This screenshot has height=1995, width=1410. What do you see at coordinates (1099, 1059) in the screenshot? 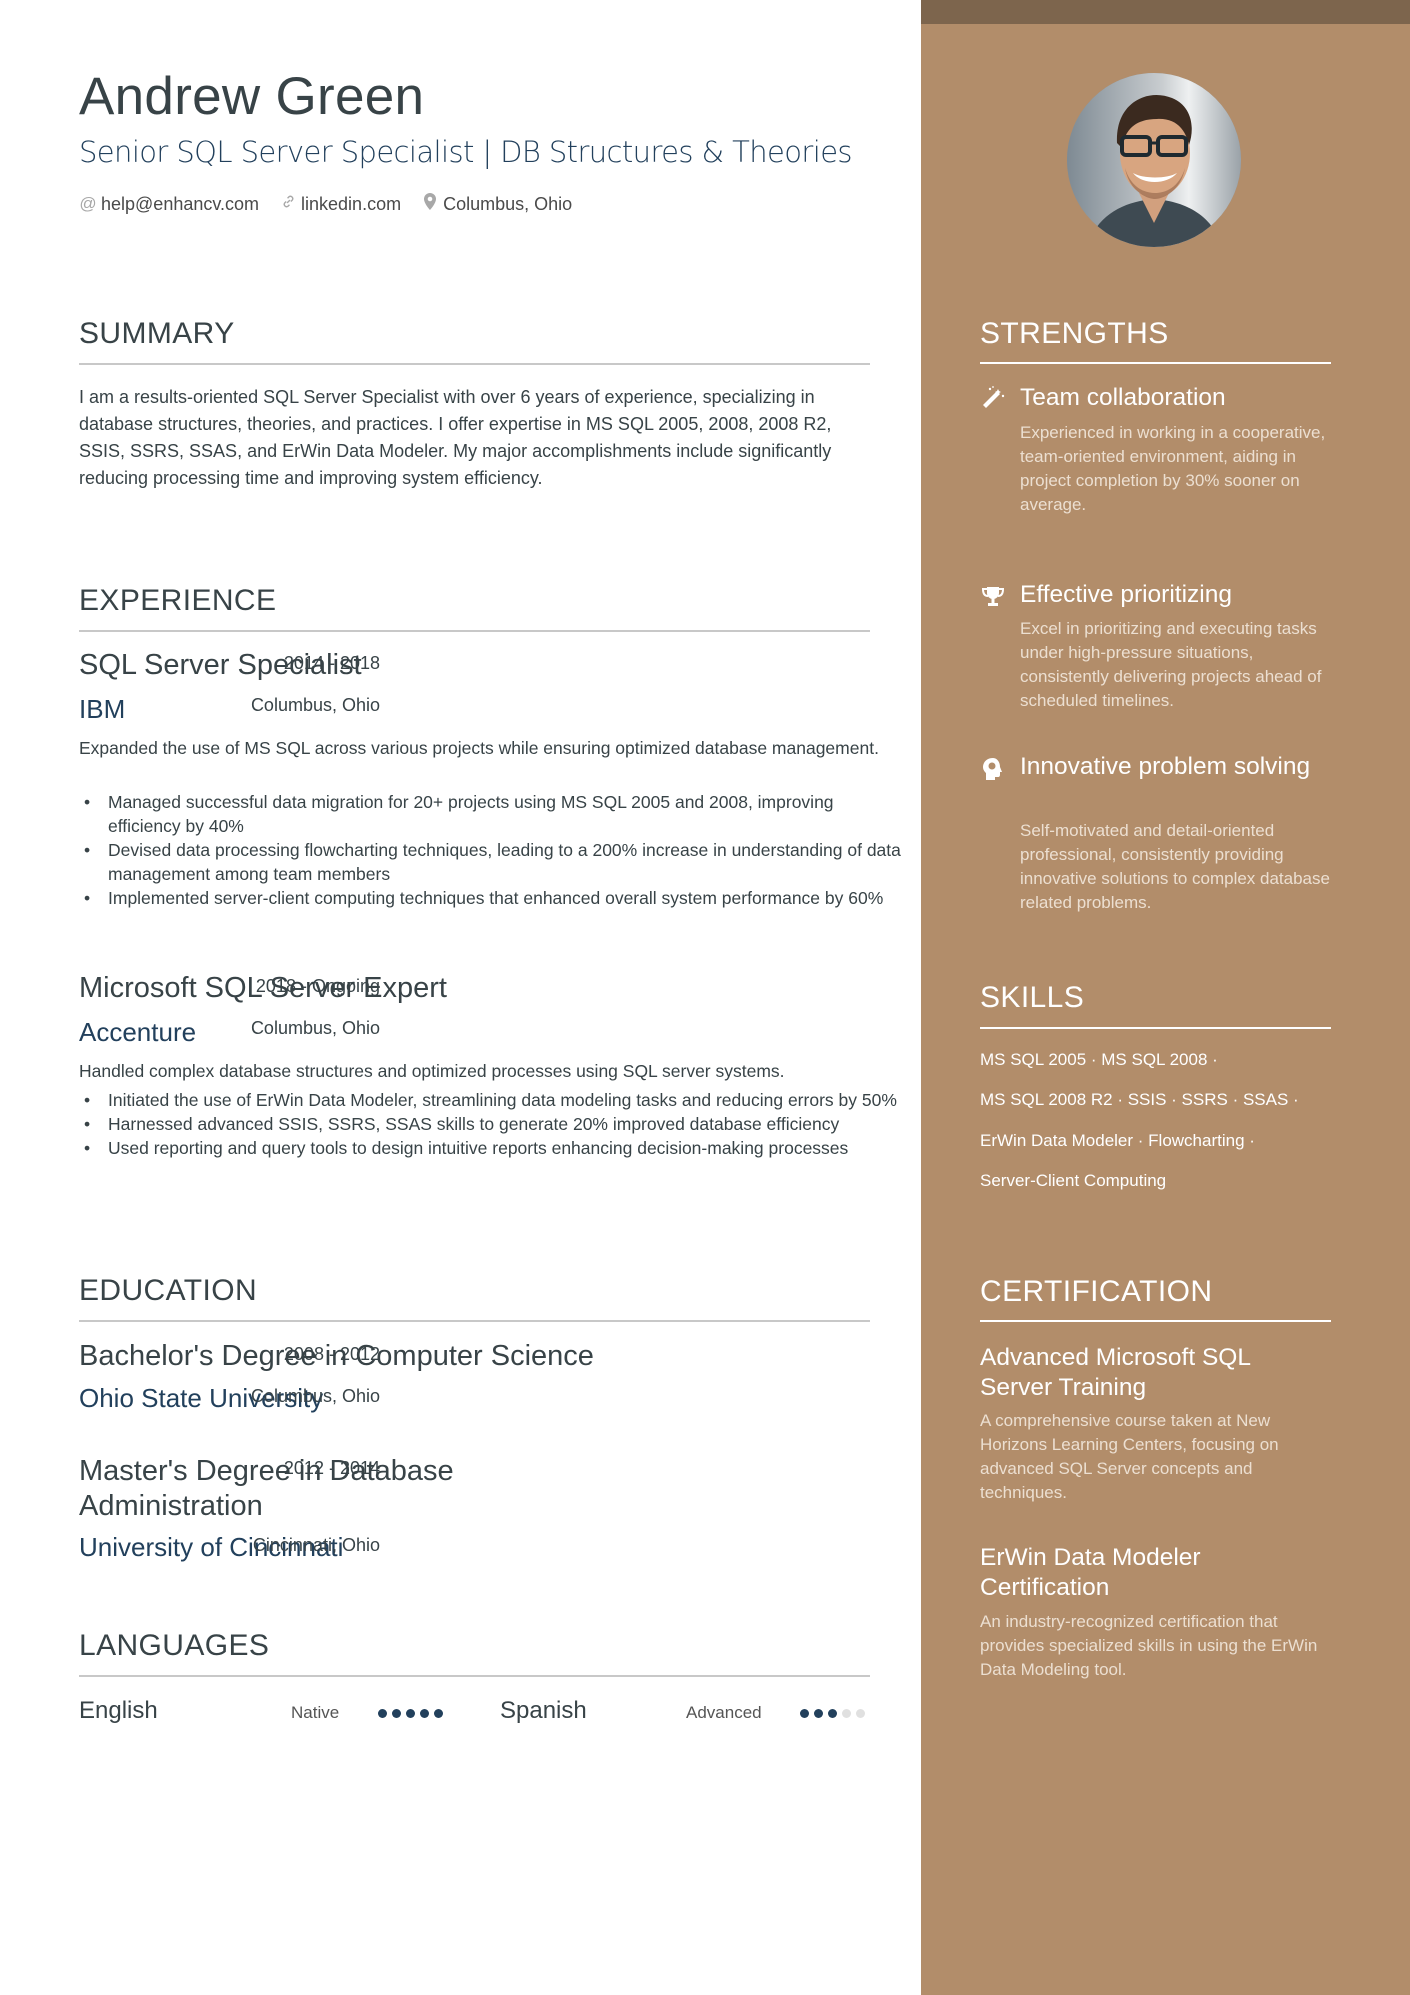
I see `skills-line: MS SQL 2005 · MS SQL 2008 ·` at bounding box center [1099, 1059].